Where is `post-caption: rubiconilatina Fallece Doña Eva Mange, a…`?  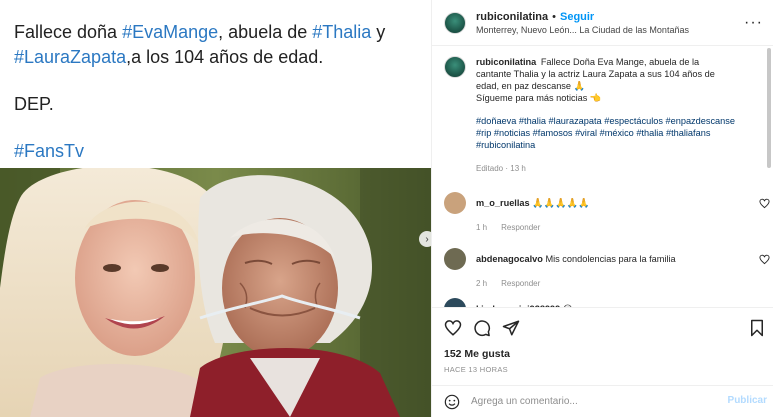
post-caption: rubiconilatina Fallece Doña Eva Mange, a… is located at coordinates (602, 110).